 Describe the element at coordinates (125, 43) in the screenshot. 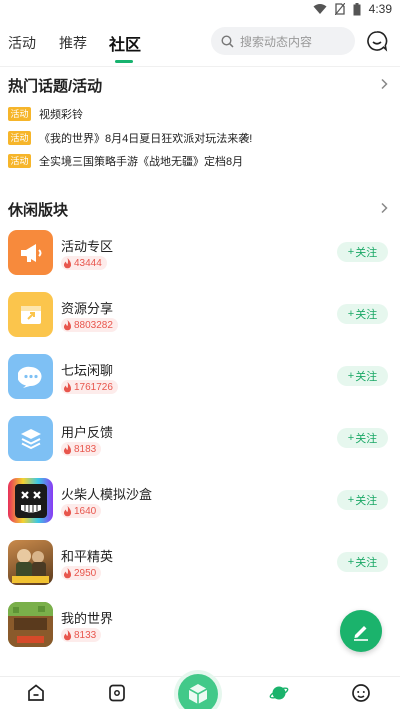

I see `tab-community: 社区` at that location.